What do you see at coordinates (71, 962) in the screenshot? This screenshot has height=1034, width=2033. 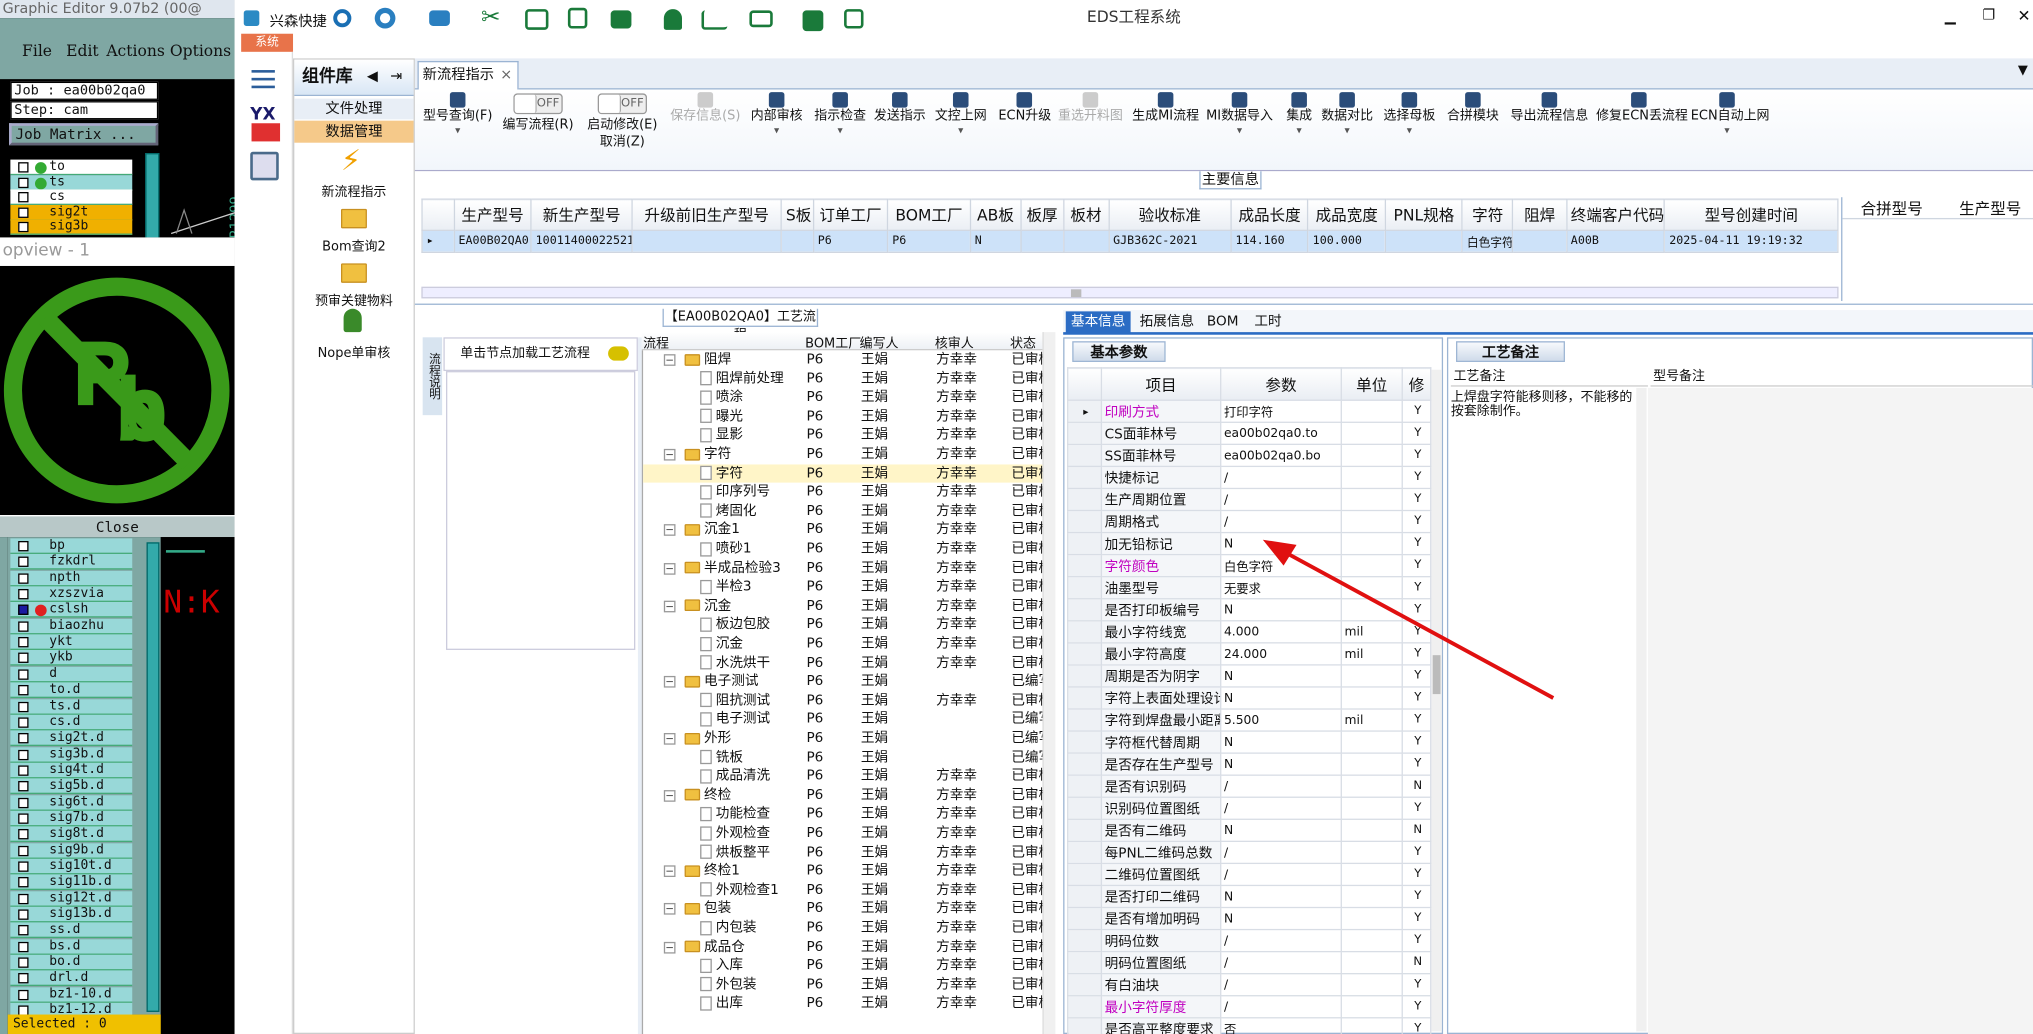 I see `layer-row: bo.d` at bounding box center [71, 962].